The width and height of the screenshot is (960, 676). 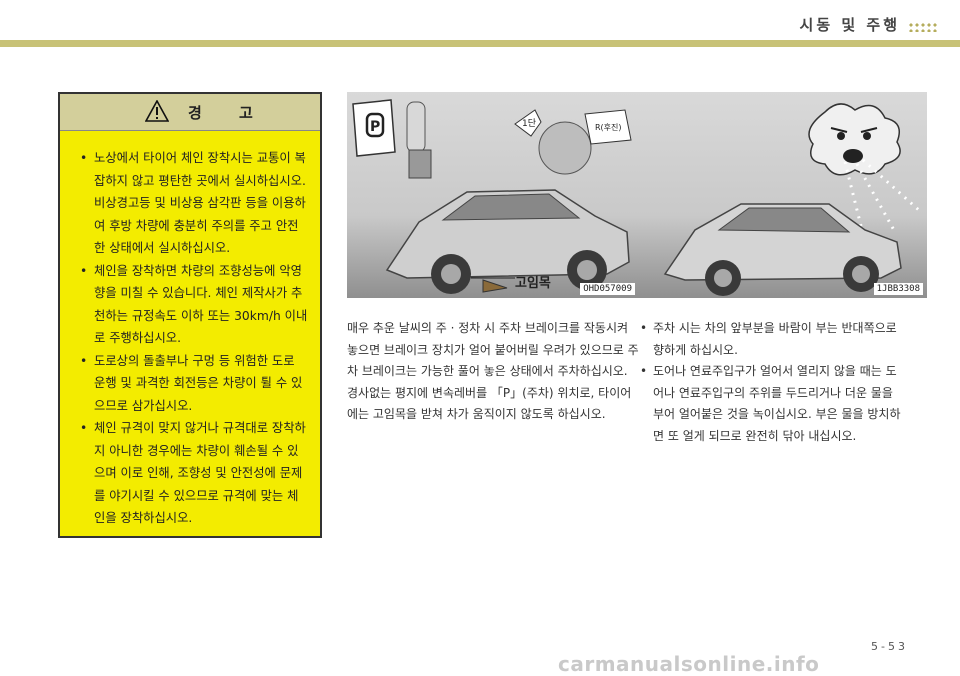 I want to click on warning-title: 경 고, so click(x=228, y=113).